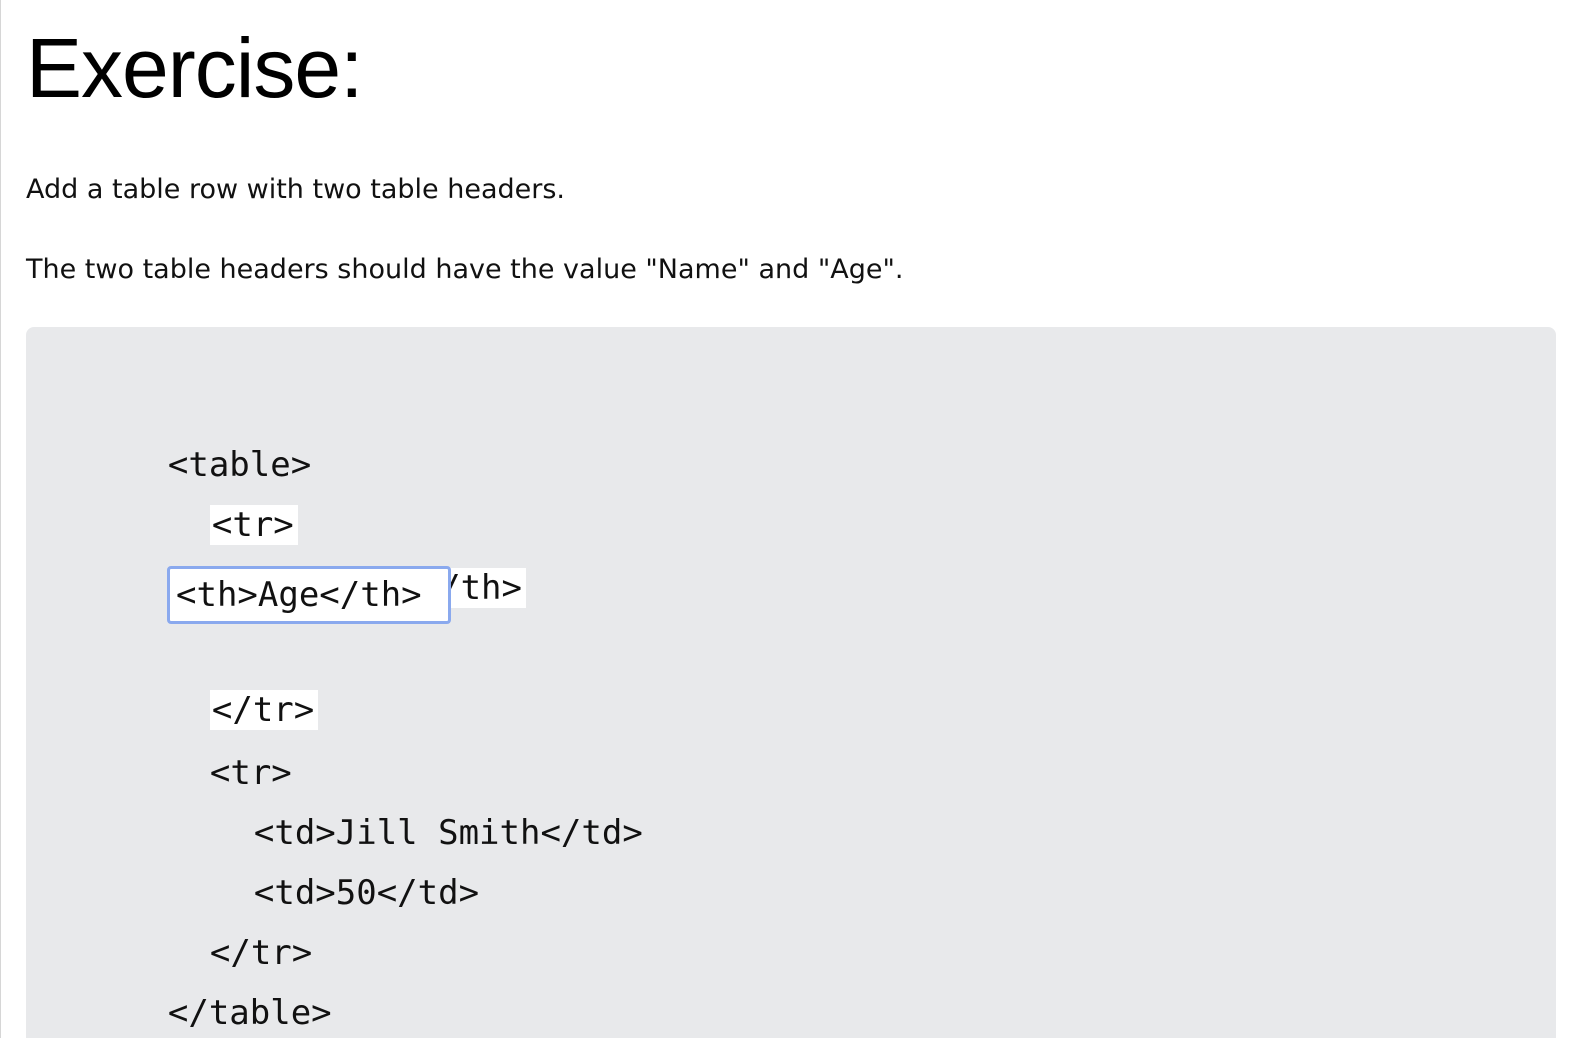 The width and height of the screenshot is (1570, 1038). What do you see at coordinates (0, 519) in the screenshot?
I see `left-border` at bounding box center [0, 519].